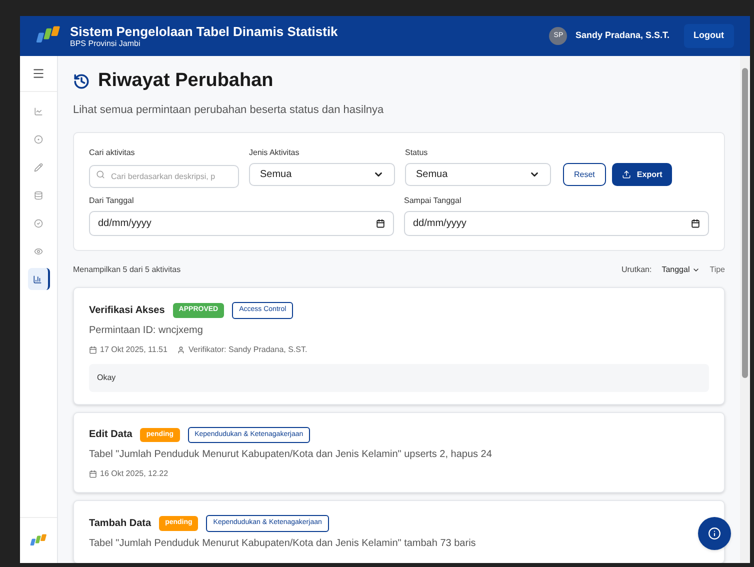 This screenshot has height=567, width=754. Describe the element at coordinates (127, 270) in the screenshot. I see `result-count: Menampilkan 5 dari 5 aktivitas` at that location.